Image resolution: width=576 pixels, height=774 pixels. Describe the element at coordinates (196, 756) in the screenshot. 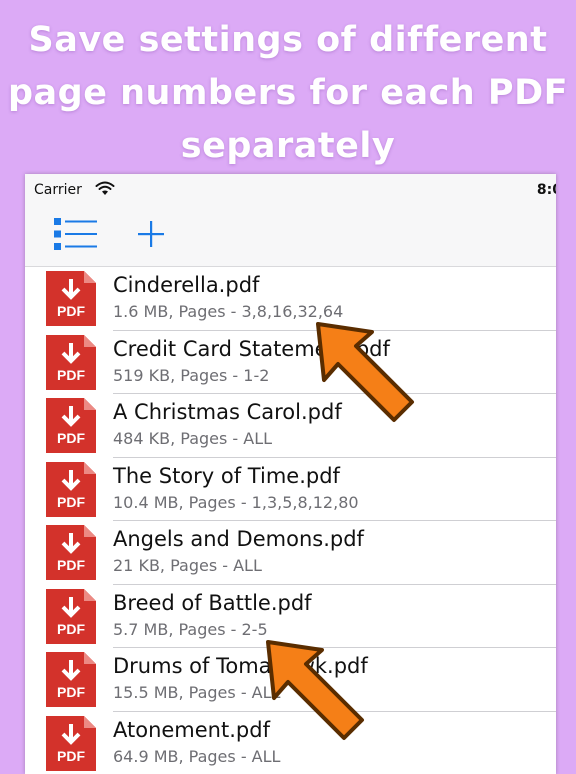

I see `file-meta: 64.9 MB, Pages - ALL` at that location.